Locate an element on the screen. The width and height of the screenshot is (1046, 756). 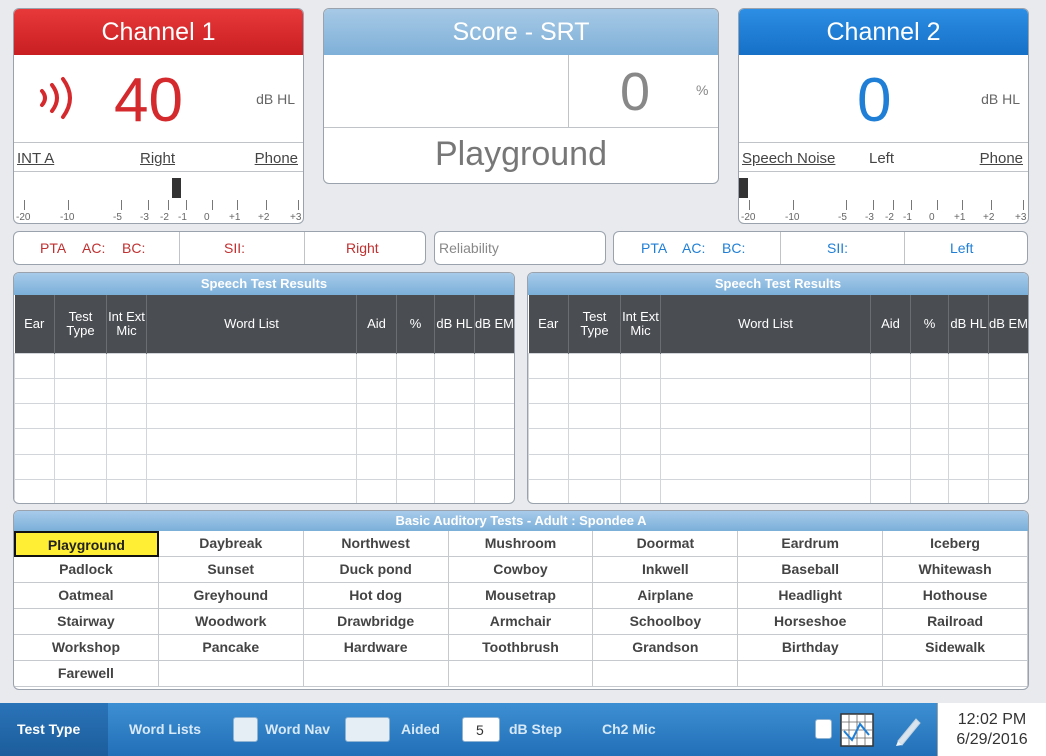
word-doormat: Doormat is located at coordinates (666, 544).